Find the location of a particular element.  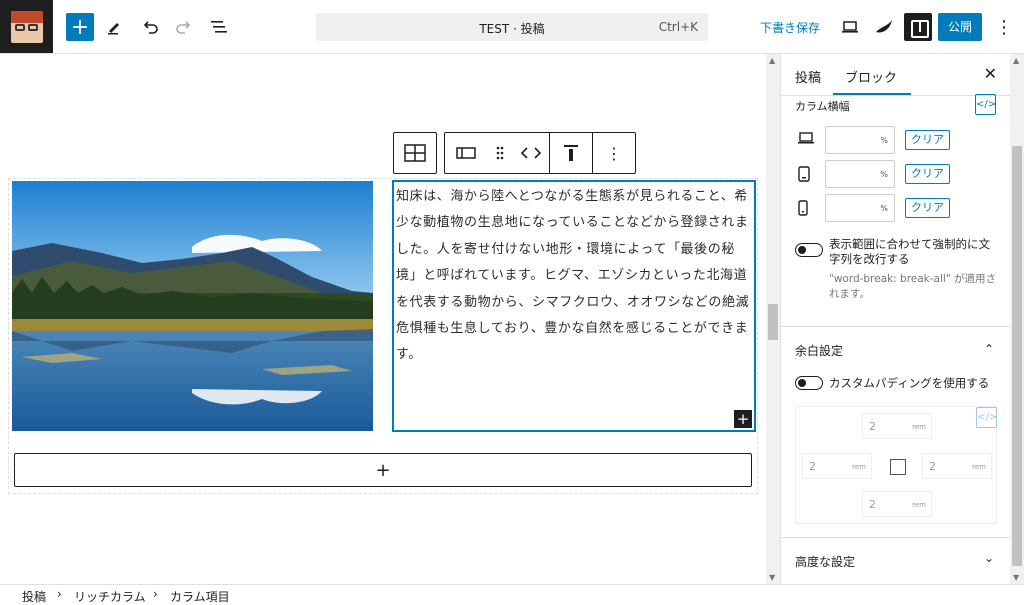

pen-tool-button is located at coordinates (114, 27).